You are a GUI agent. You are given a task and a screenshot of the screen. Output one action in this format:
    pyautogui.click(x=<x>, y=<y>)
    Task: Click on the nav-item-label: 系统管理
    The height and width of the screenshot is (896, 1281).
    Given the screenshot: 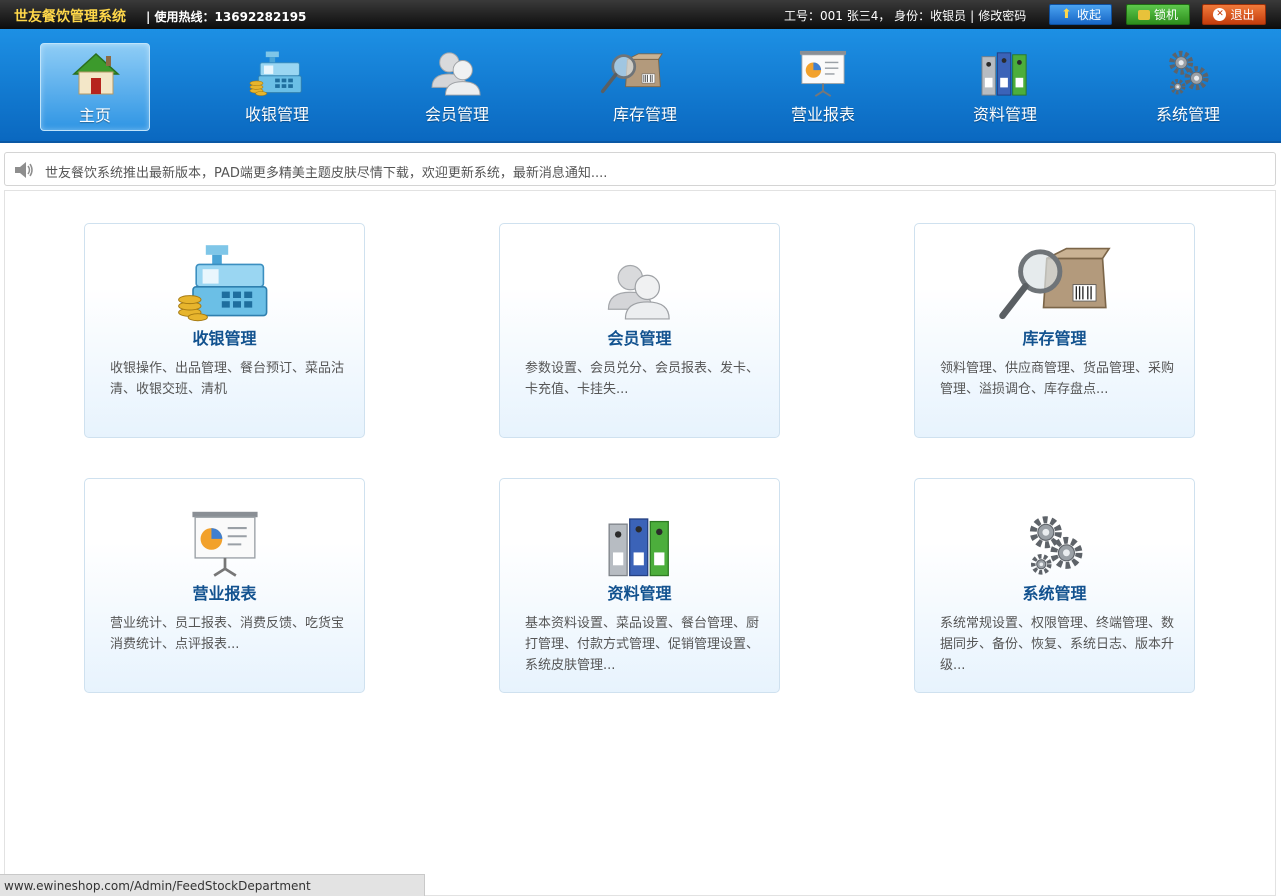 What is the action you would take?
    pyautogui.click(x=1187, y=114)
    